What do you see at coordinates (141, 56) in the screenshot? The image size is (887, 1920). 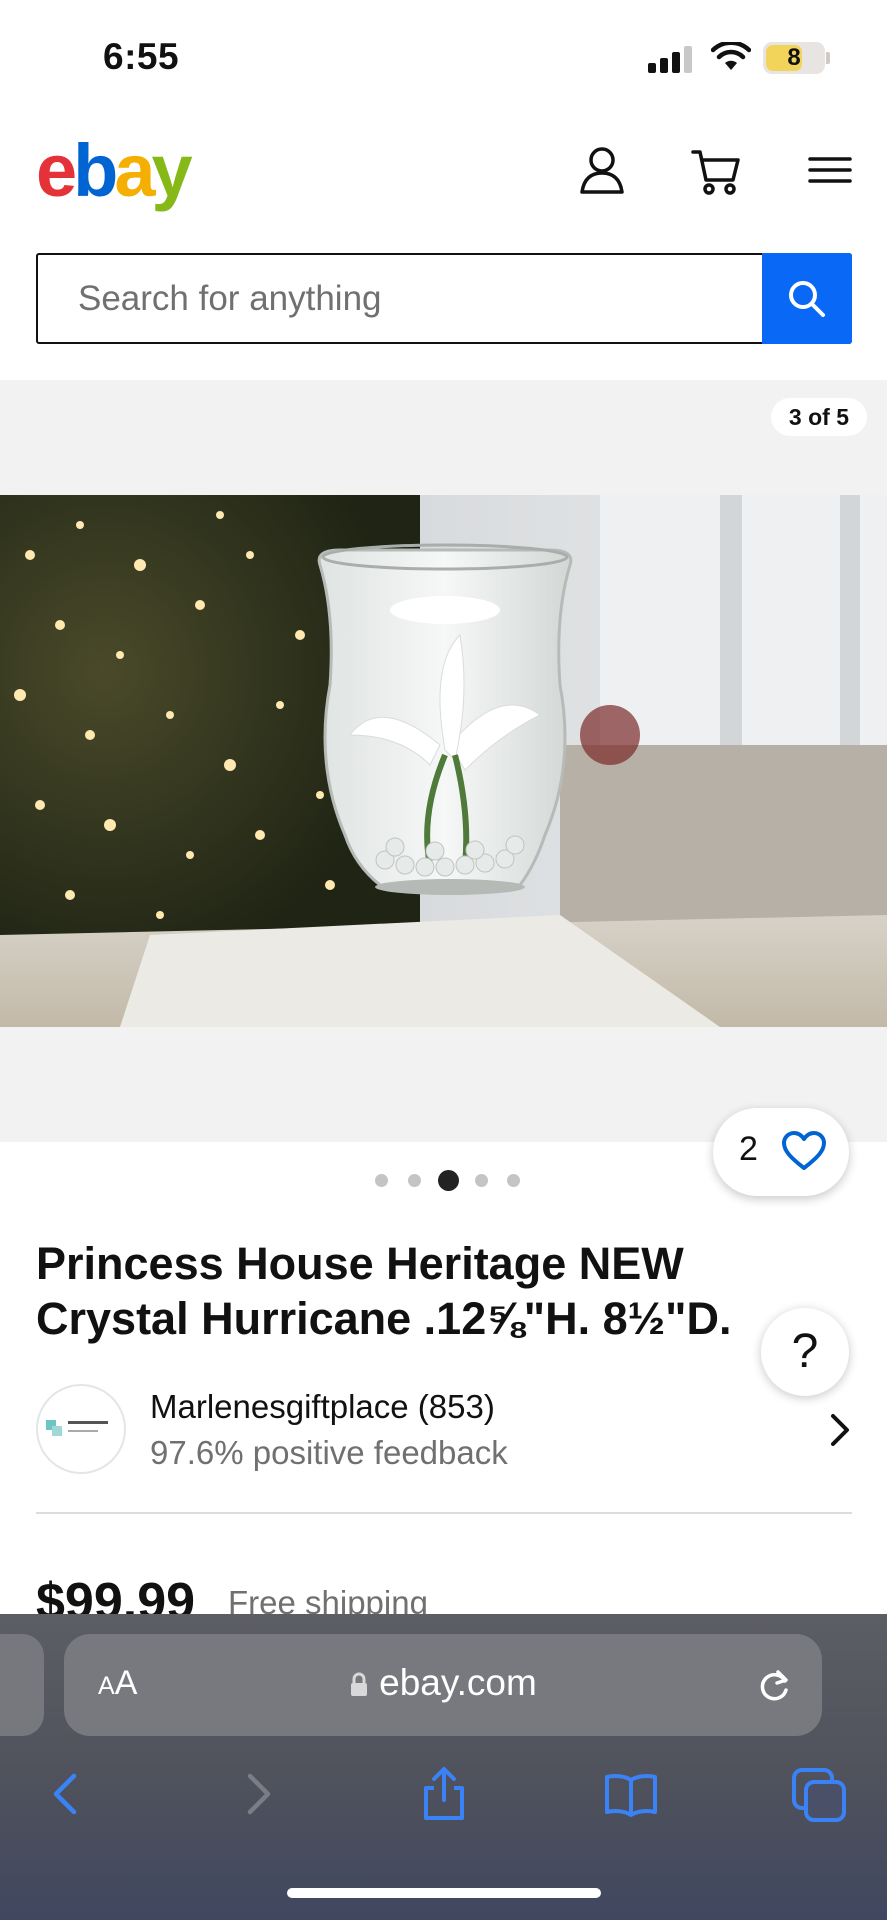 I see `status-time: 6:55` at bounding box center [141, 56].